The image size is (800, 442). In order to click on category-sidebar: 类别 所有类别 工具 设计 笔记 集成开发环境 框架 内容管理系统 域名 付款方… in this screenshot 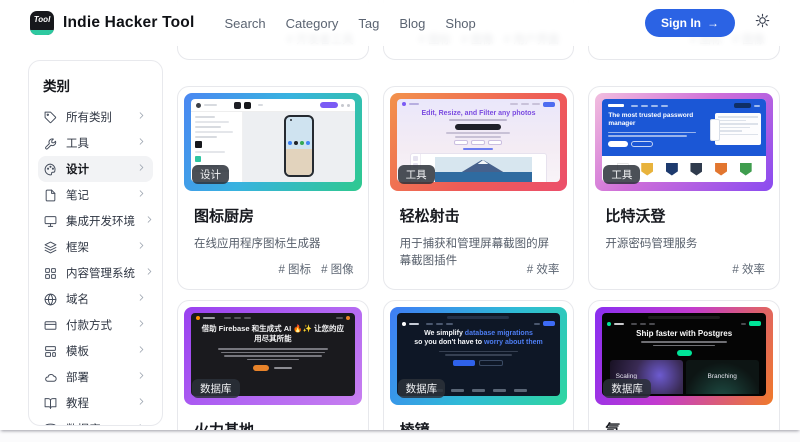, I will do `click(95, 243)`.